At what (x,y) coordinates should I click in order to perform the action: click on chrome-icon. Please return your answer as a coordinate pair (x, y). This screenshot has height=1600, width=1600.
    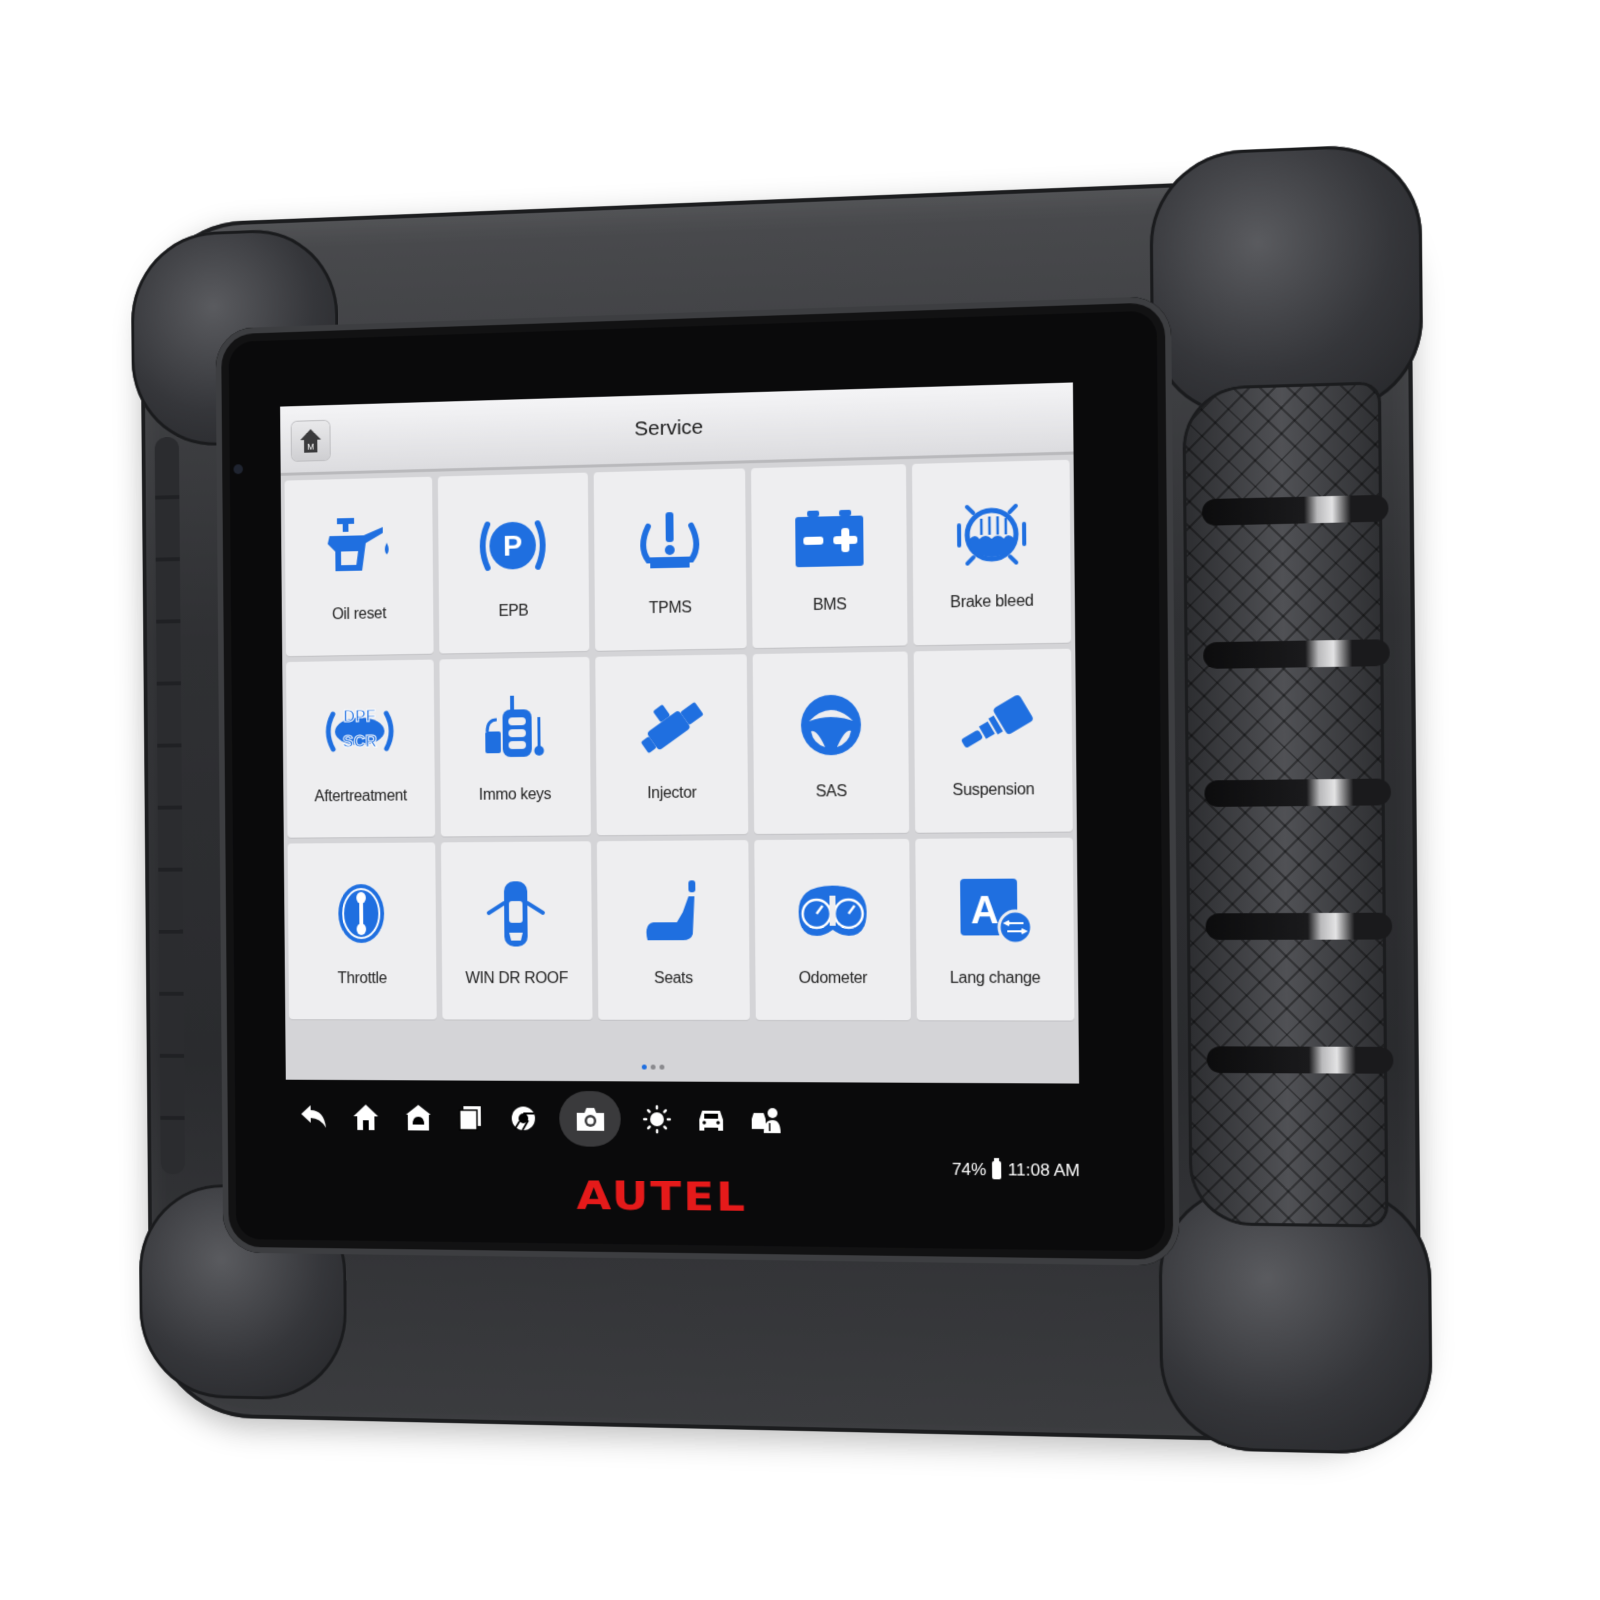
    Looking at the image, I should click on (523, 1119).